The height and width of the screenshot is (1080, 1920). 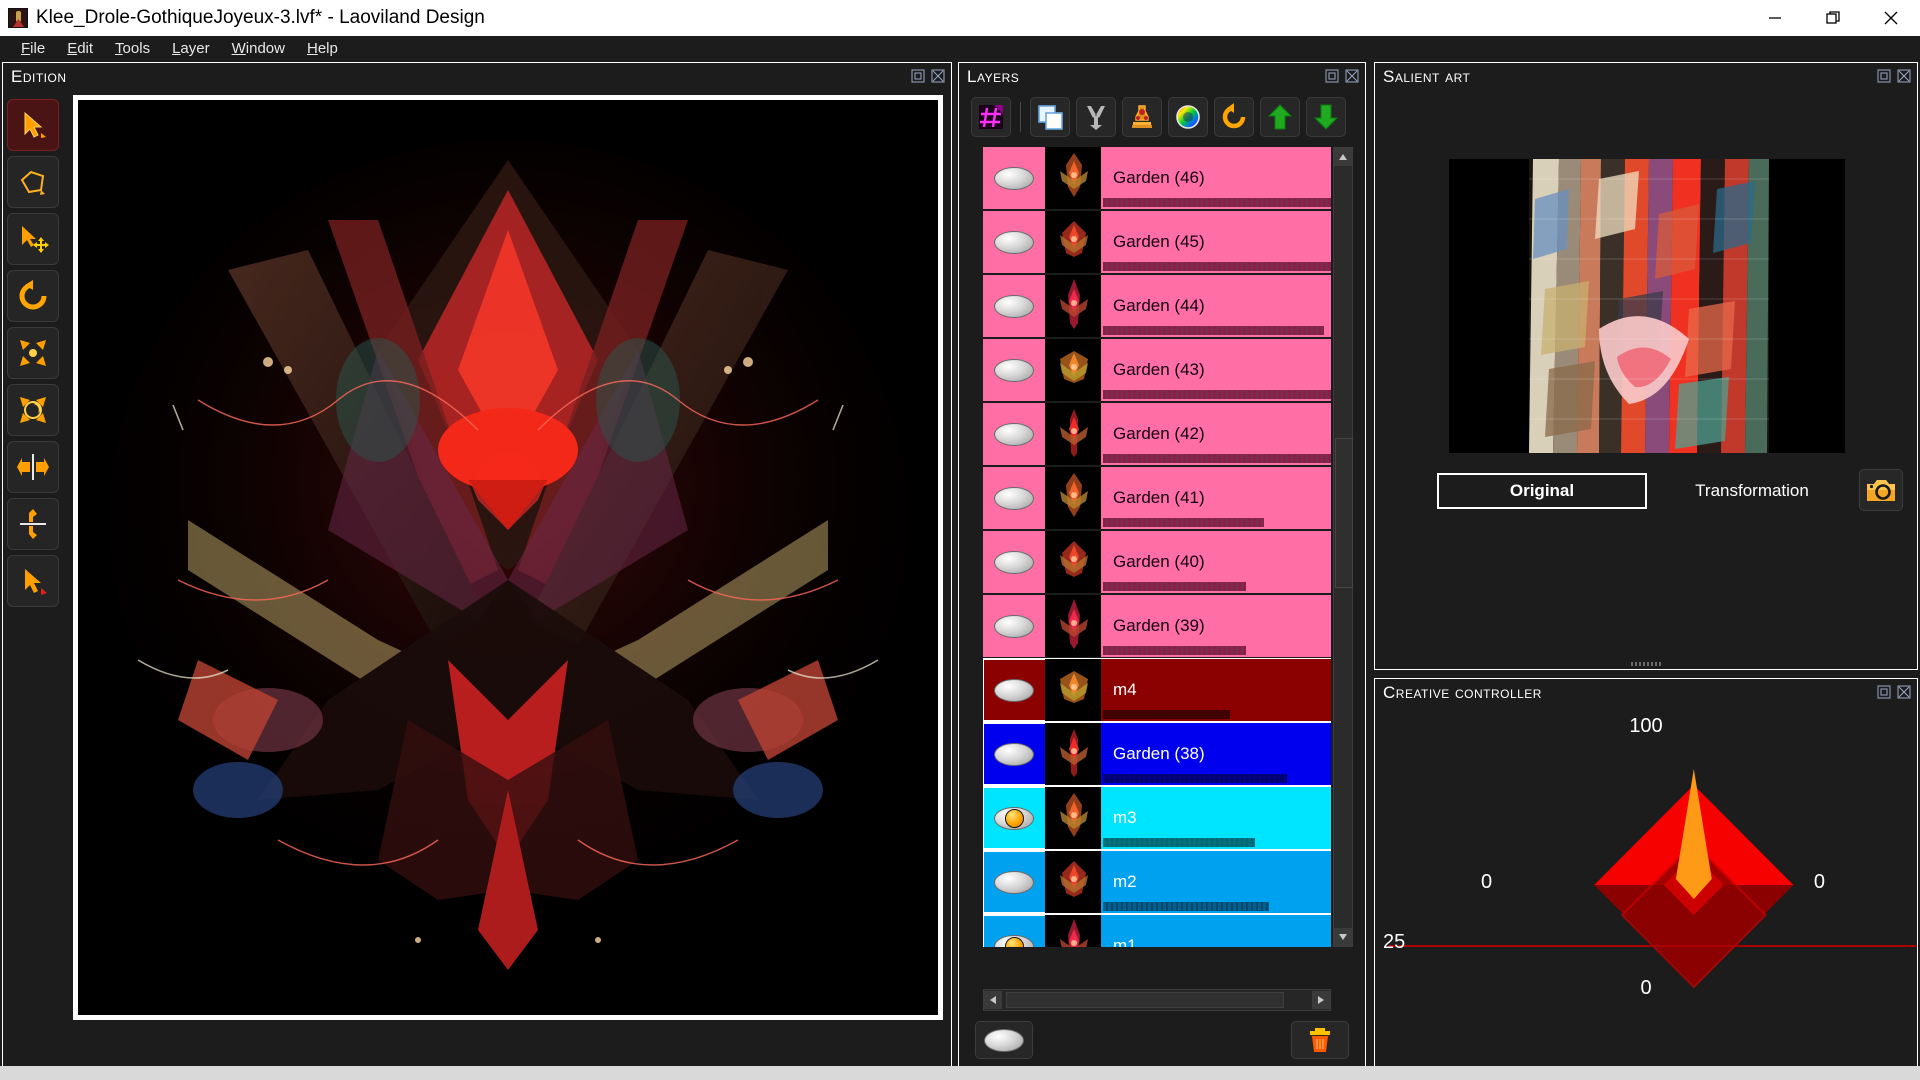 What do you see at coordinates (258, 48) in the screenshot?
I see `menu-window: Window` at bounding box center [258, 48].